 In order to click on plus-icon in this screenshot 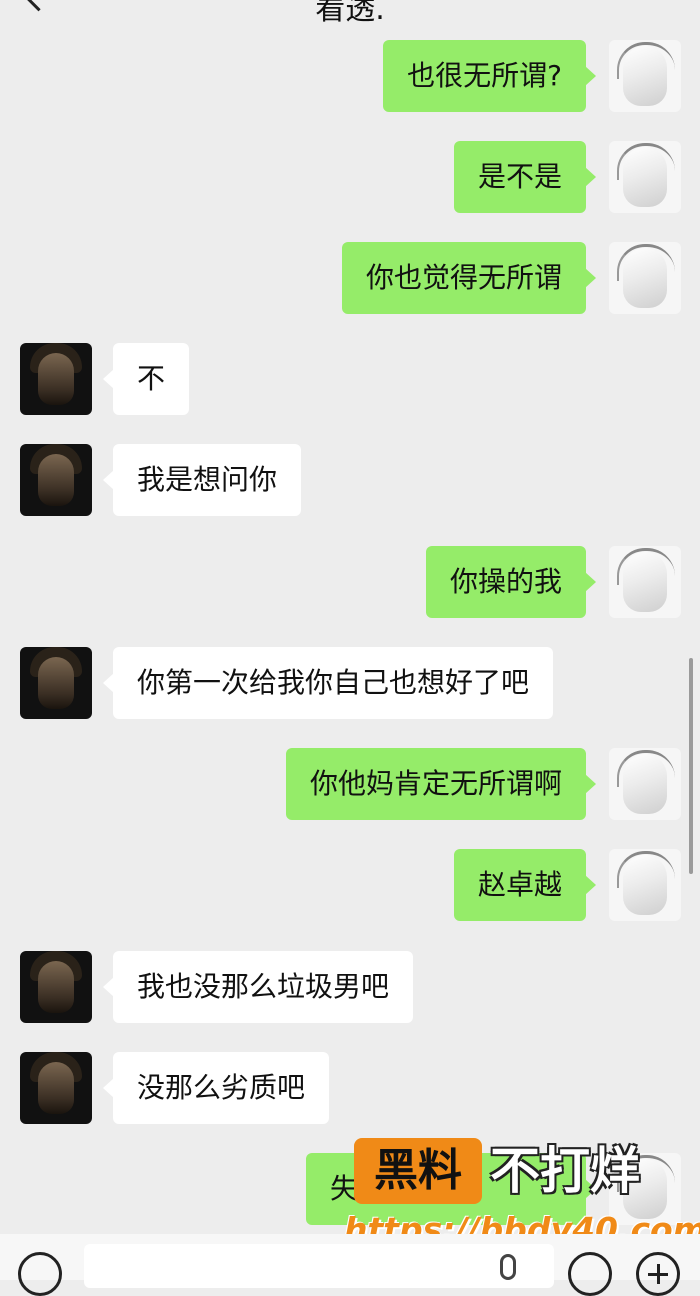, I will do `click(658, 1274)`.